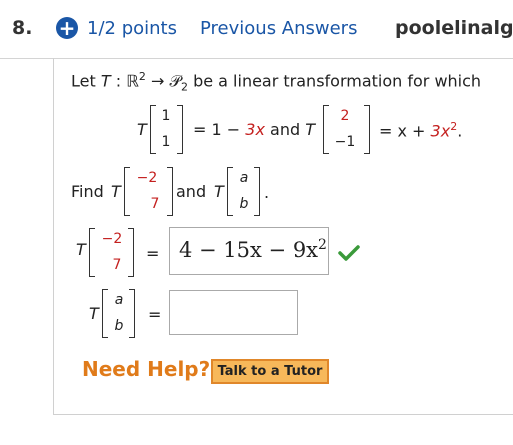  What do you see at coordinates (270, 371) in the screenshot?
I see `talk-to-tutor-button: Talk to a Tutor` at bounding box center [270, 371].